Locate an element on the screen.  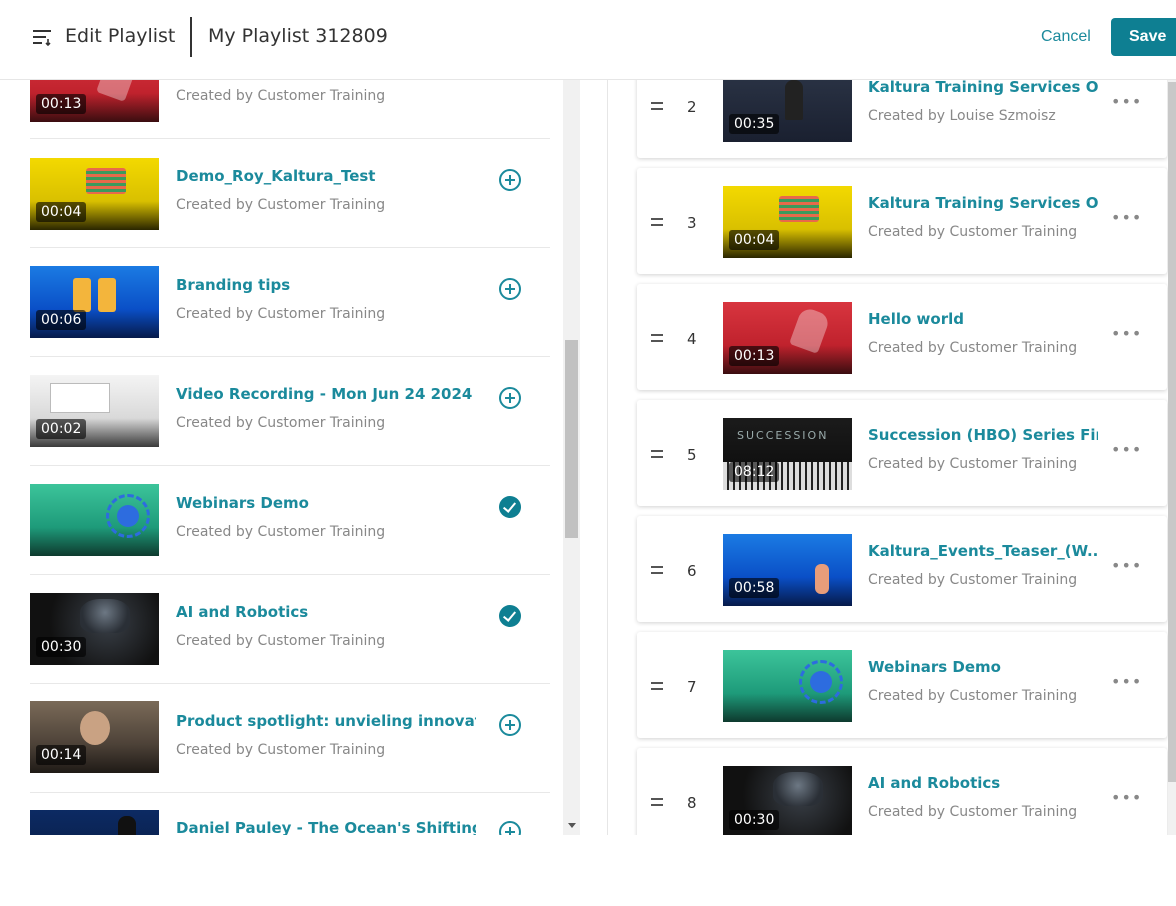
duration-badge: 00:35 is located at coordinates (754, 124).